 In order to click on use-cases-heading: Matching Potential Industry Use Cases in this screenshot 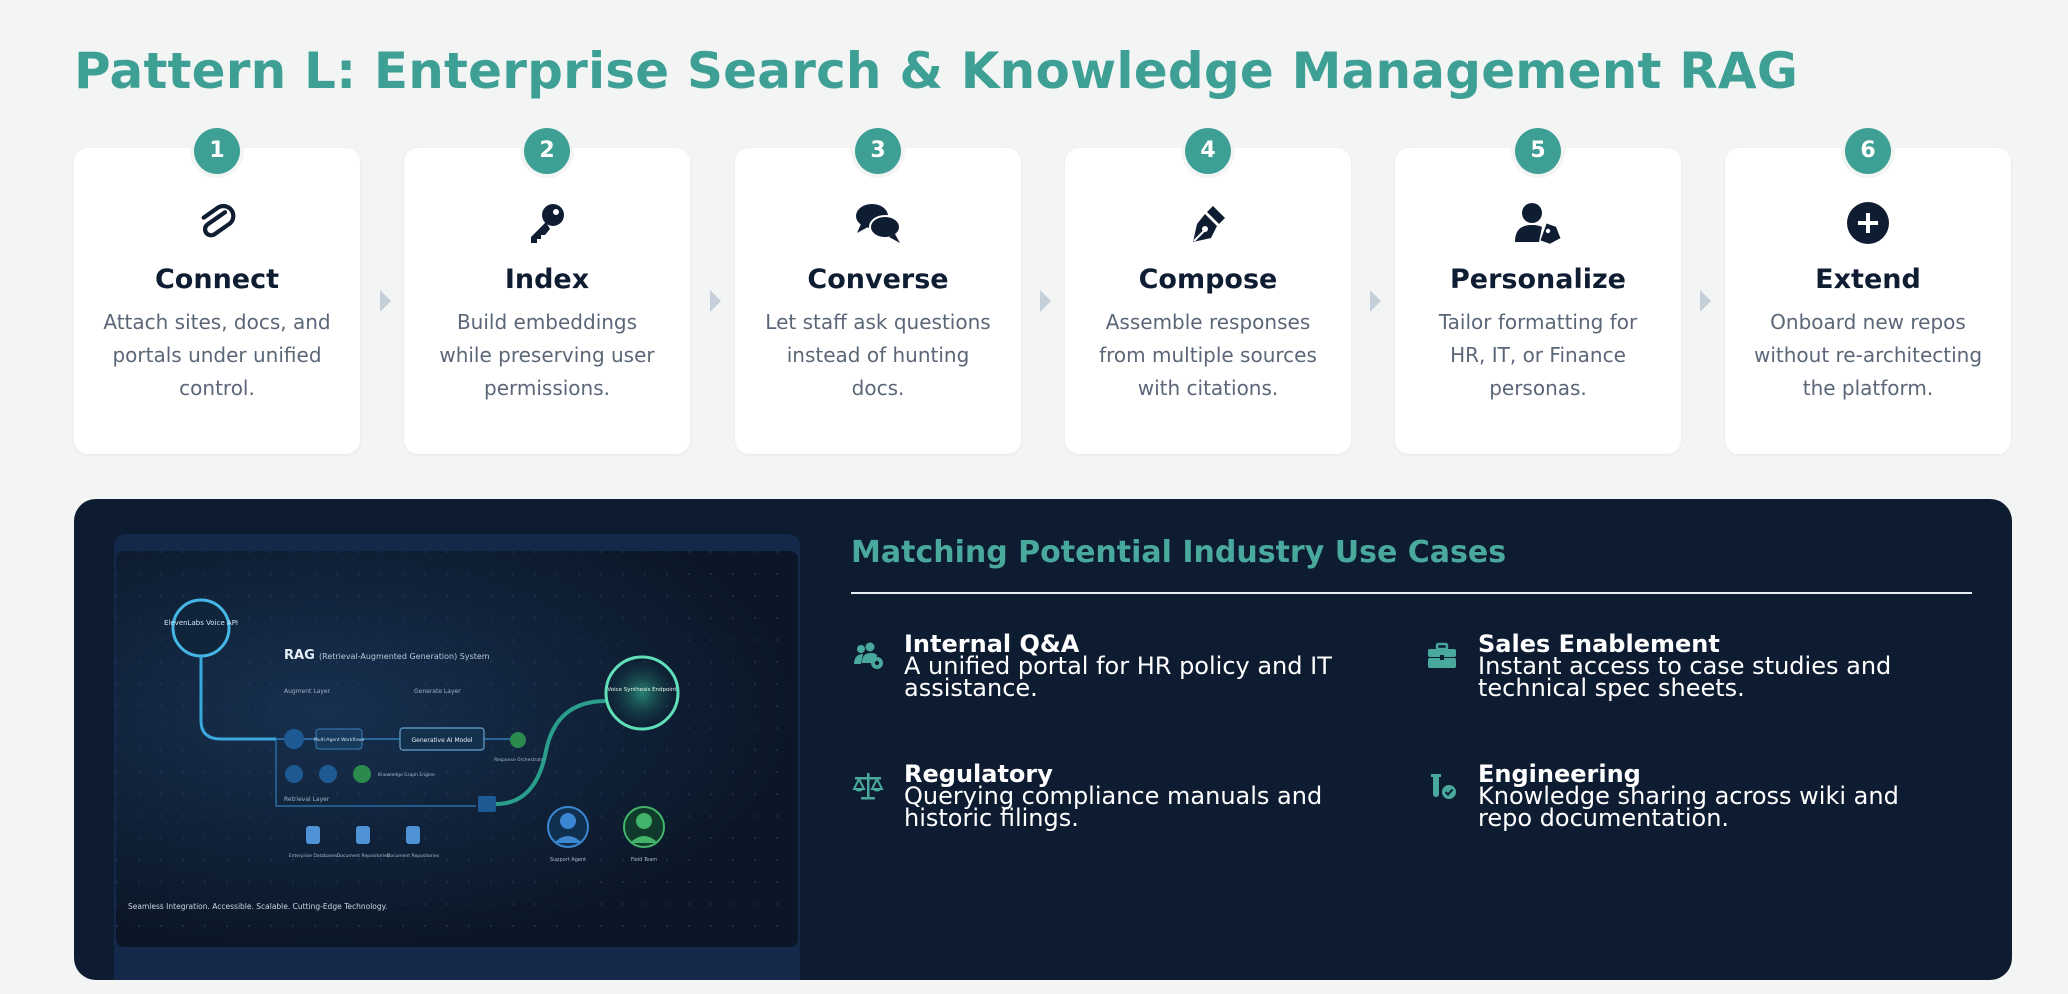, I will do `click(1179, 552)`.